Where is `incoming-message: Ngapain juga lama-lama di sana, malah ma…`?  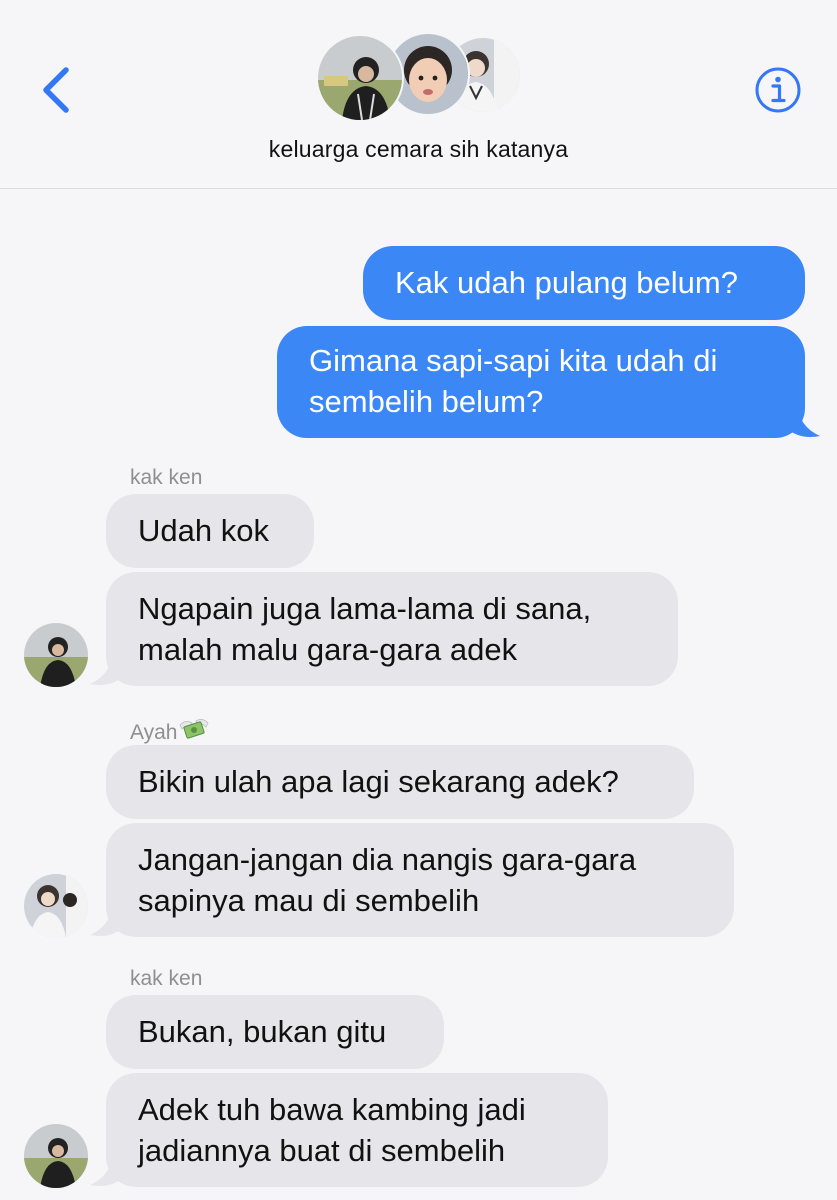 incoming-message: Ngapain juga lama-lama di sana, malah ma… is located at coordinates (392, 629).